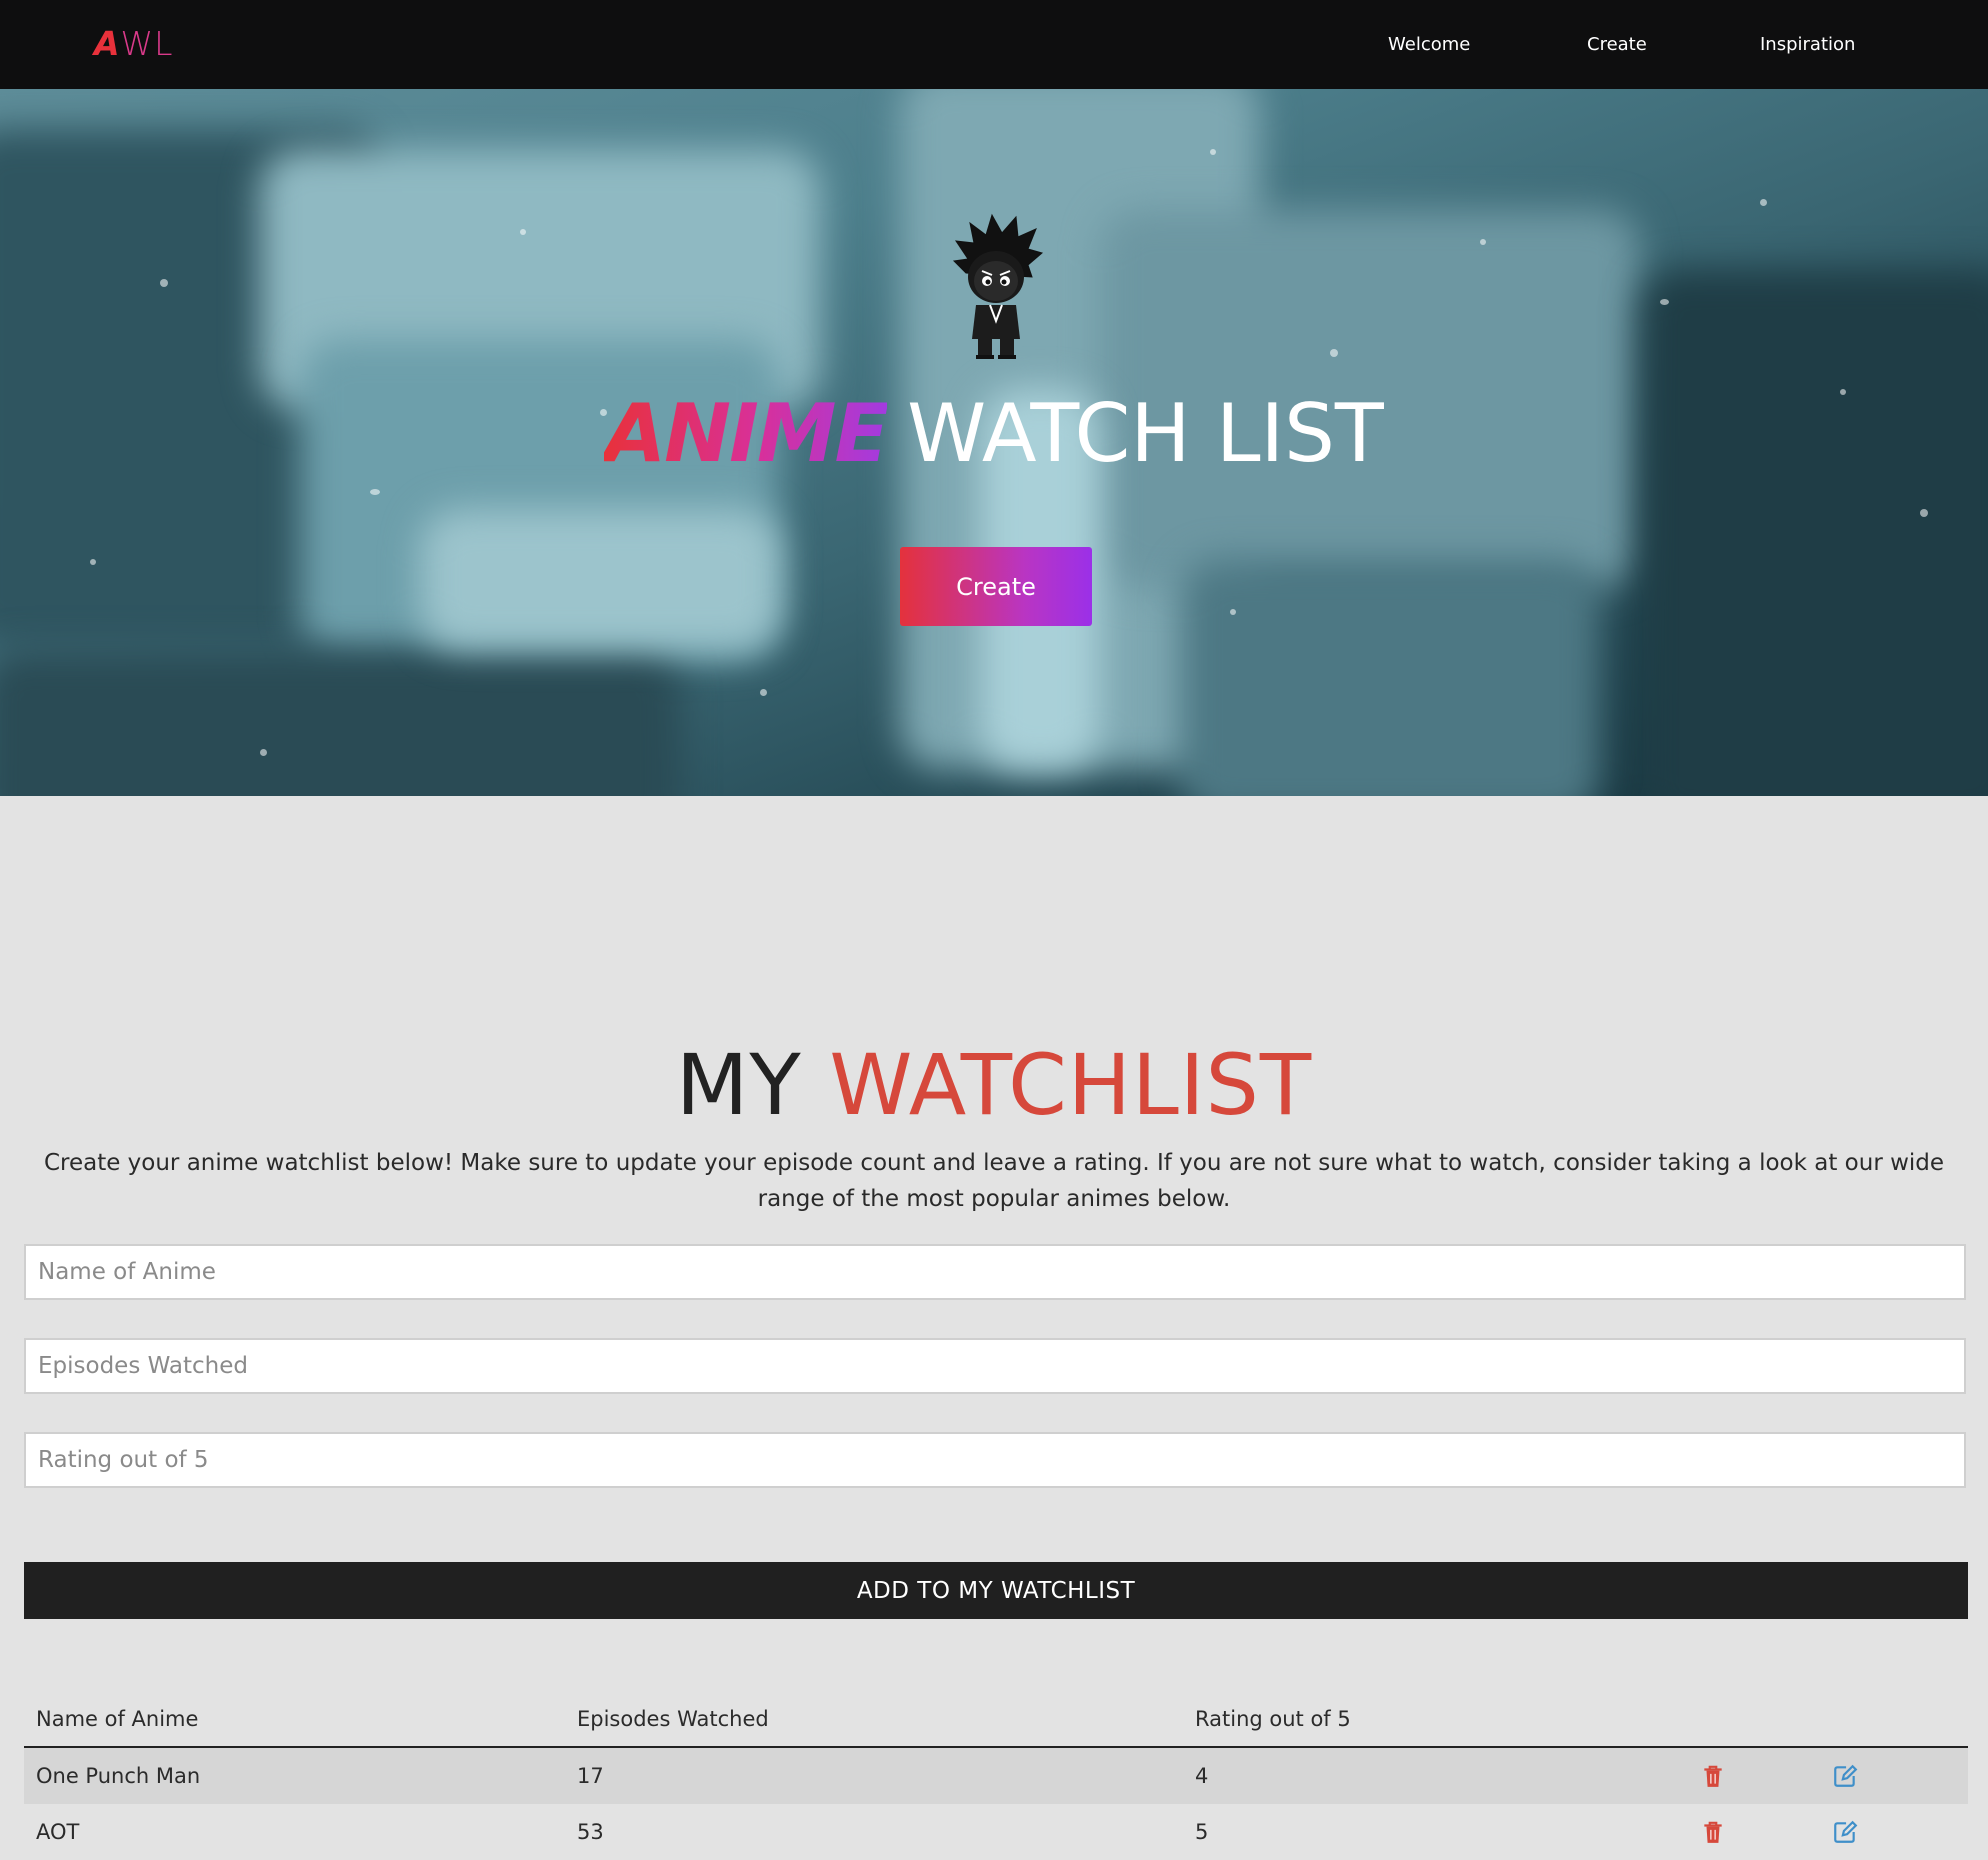 The image size is (1988, 1860). I want to click on logo-letter-a: A, so click(107, 43).